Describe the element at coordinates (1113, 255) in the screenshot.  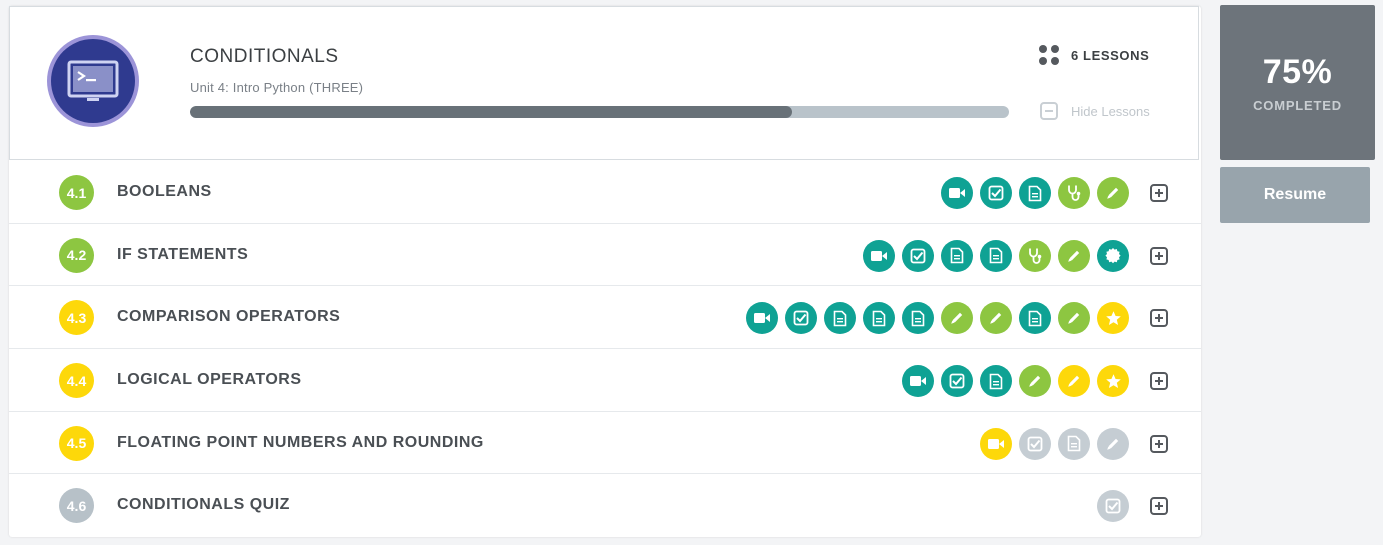
I see `badge-icon` at that location.